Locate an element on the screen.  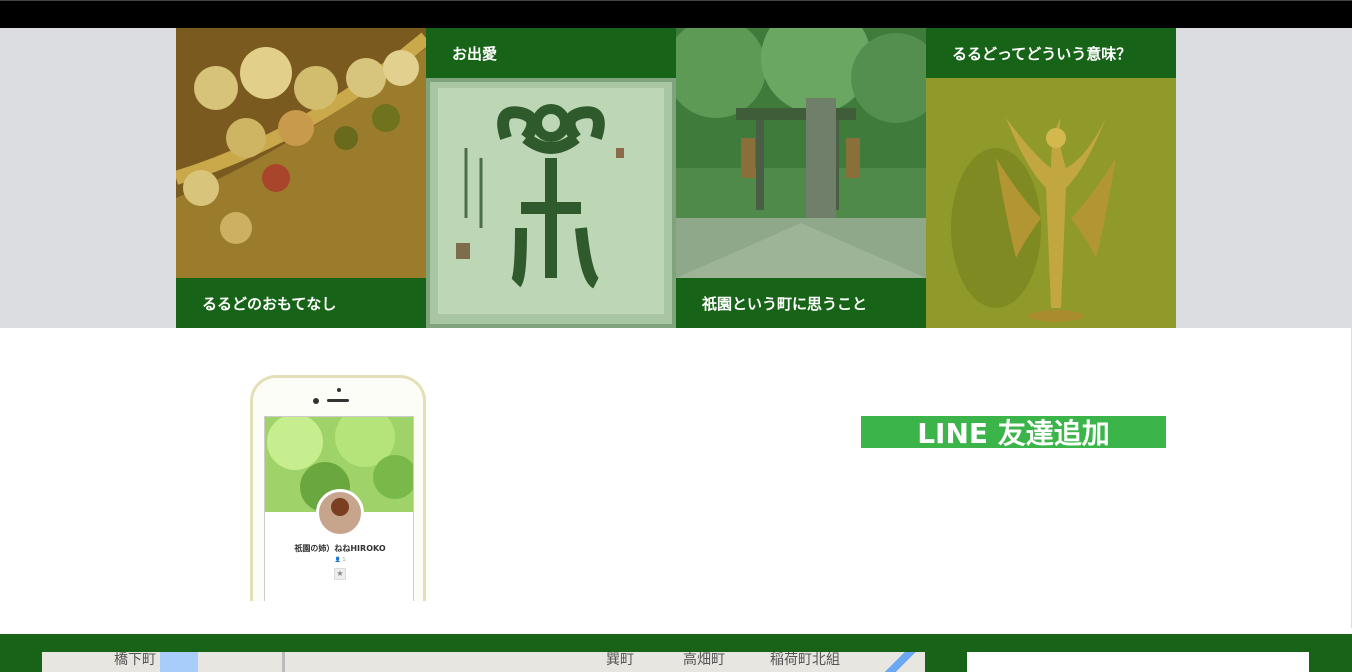
tile-meaning: るるどってどういう意味？ is located at coordinates (1051, 178).